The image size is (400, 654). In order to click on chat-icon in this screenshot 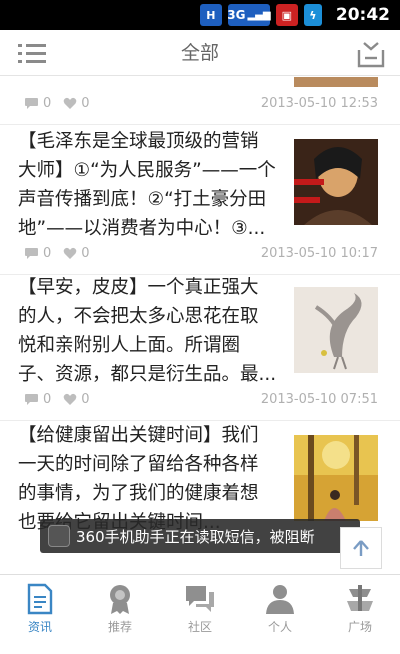, I will do `click(200, 599)`.